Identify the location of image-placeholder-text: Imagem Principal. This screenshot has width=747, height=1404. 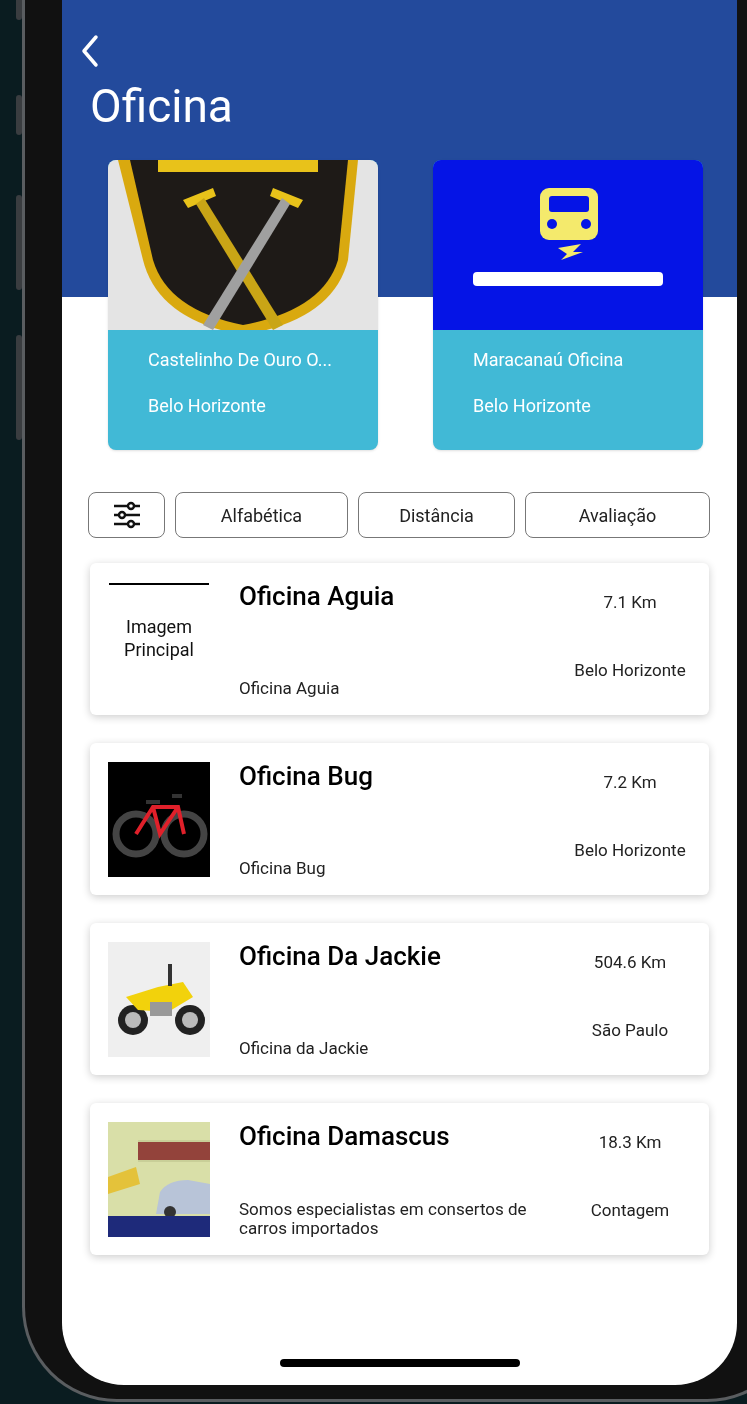
(159, 637).